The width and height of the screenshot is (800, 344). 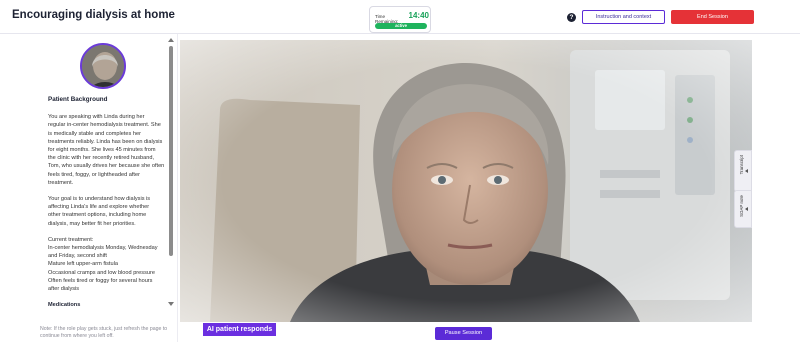 What do you see at coordinates (93, 15) in the screenshot?
I see `page-title: Encouraging dialysis at home` at bounding box center [93, 15].